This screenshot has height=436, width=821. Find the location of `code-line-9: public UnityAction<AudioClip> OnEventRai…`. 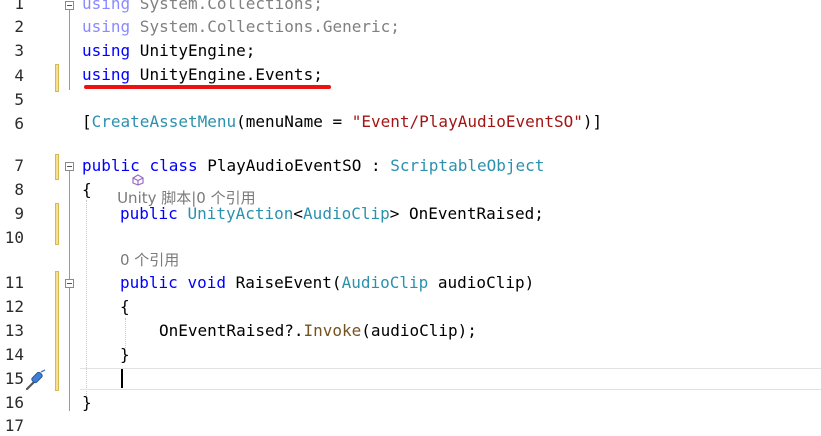

code-line-9: public UnityAction<AudioClip> OnEventRai… is located at coordinates (332, 214).